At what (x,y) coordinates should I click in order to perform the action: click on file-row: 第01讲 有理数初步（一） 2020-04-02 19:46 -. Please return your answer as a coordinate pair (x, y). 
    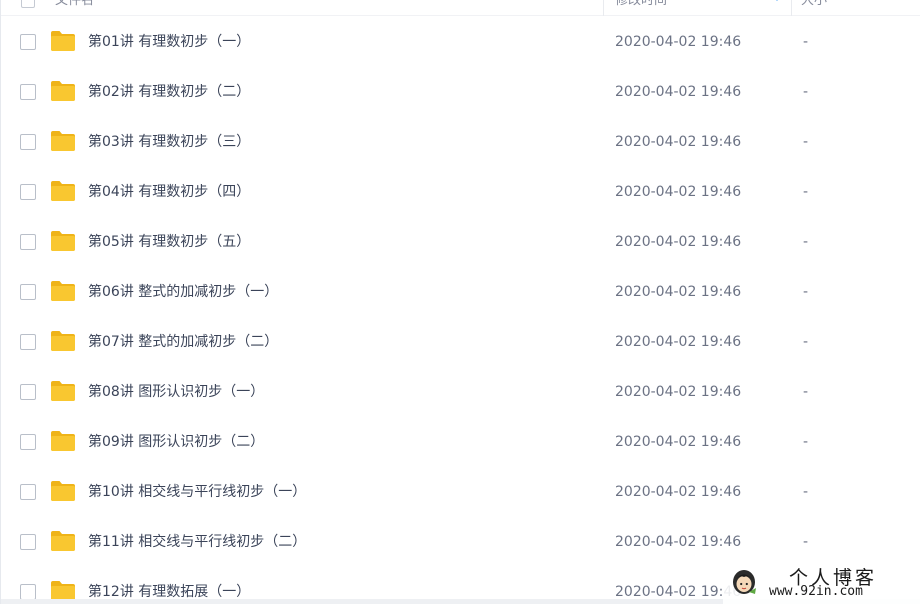
    Looking at the image, I should click on (460, 43).